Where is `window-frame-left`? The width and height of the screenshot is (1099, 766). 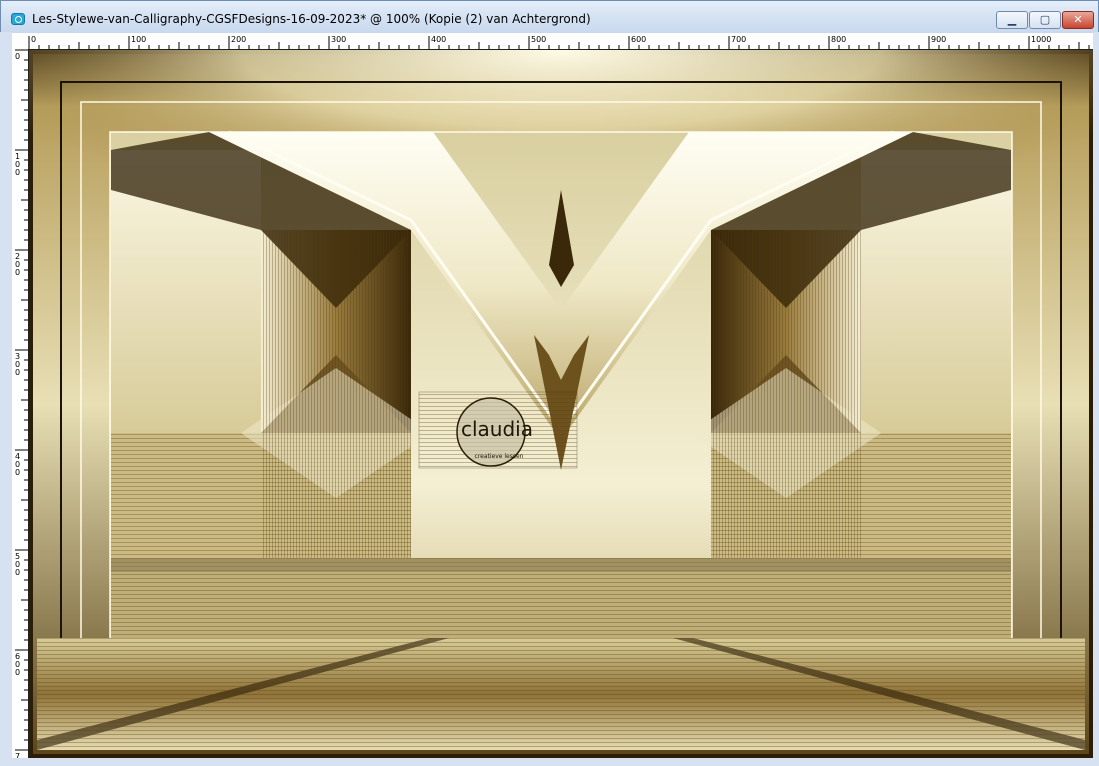 window-frame-left is located at coordinates (6, 399).